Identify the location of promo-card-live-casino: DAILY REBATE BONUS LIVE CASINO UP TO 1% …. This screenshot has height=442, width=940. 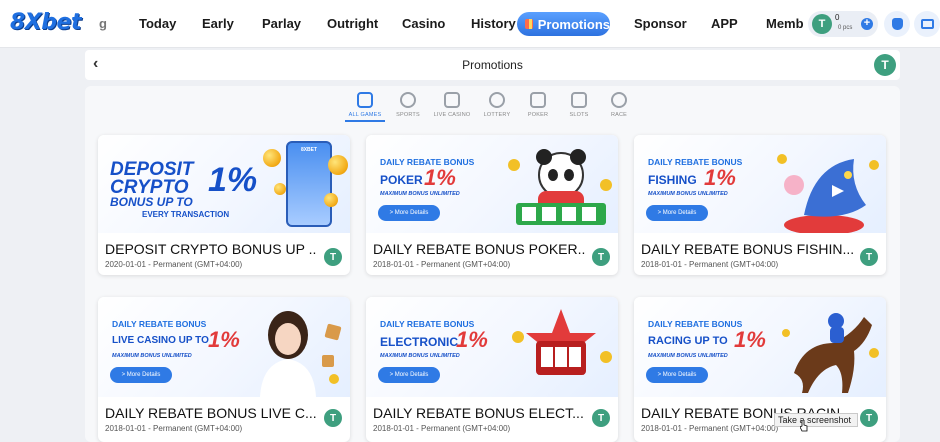
(224, 369).